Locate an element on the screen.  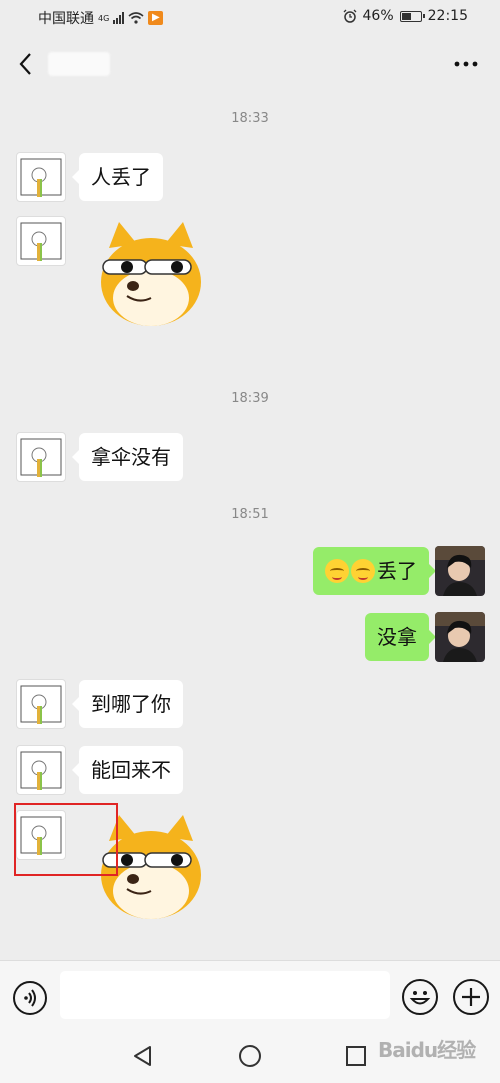
nav-back-icon is located at coordinates (143, 1056).